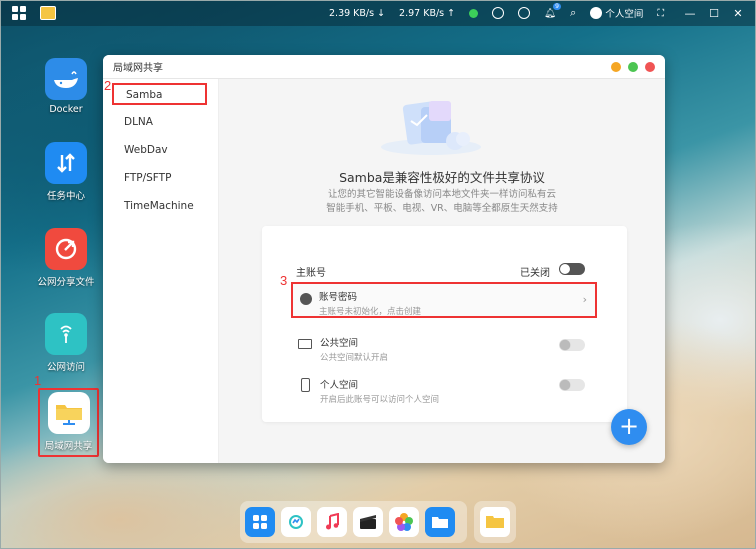 The image size is (756, 549). Describe the element at coordinates (384, 67) in the screenshot. I see `window-titlebar: 局域网共享` at that location.